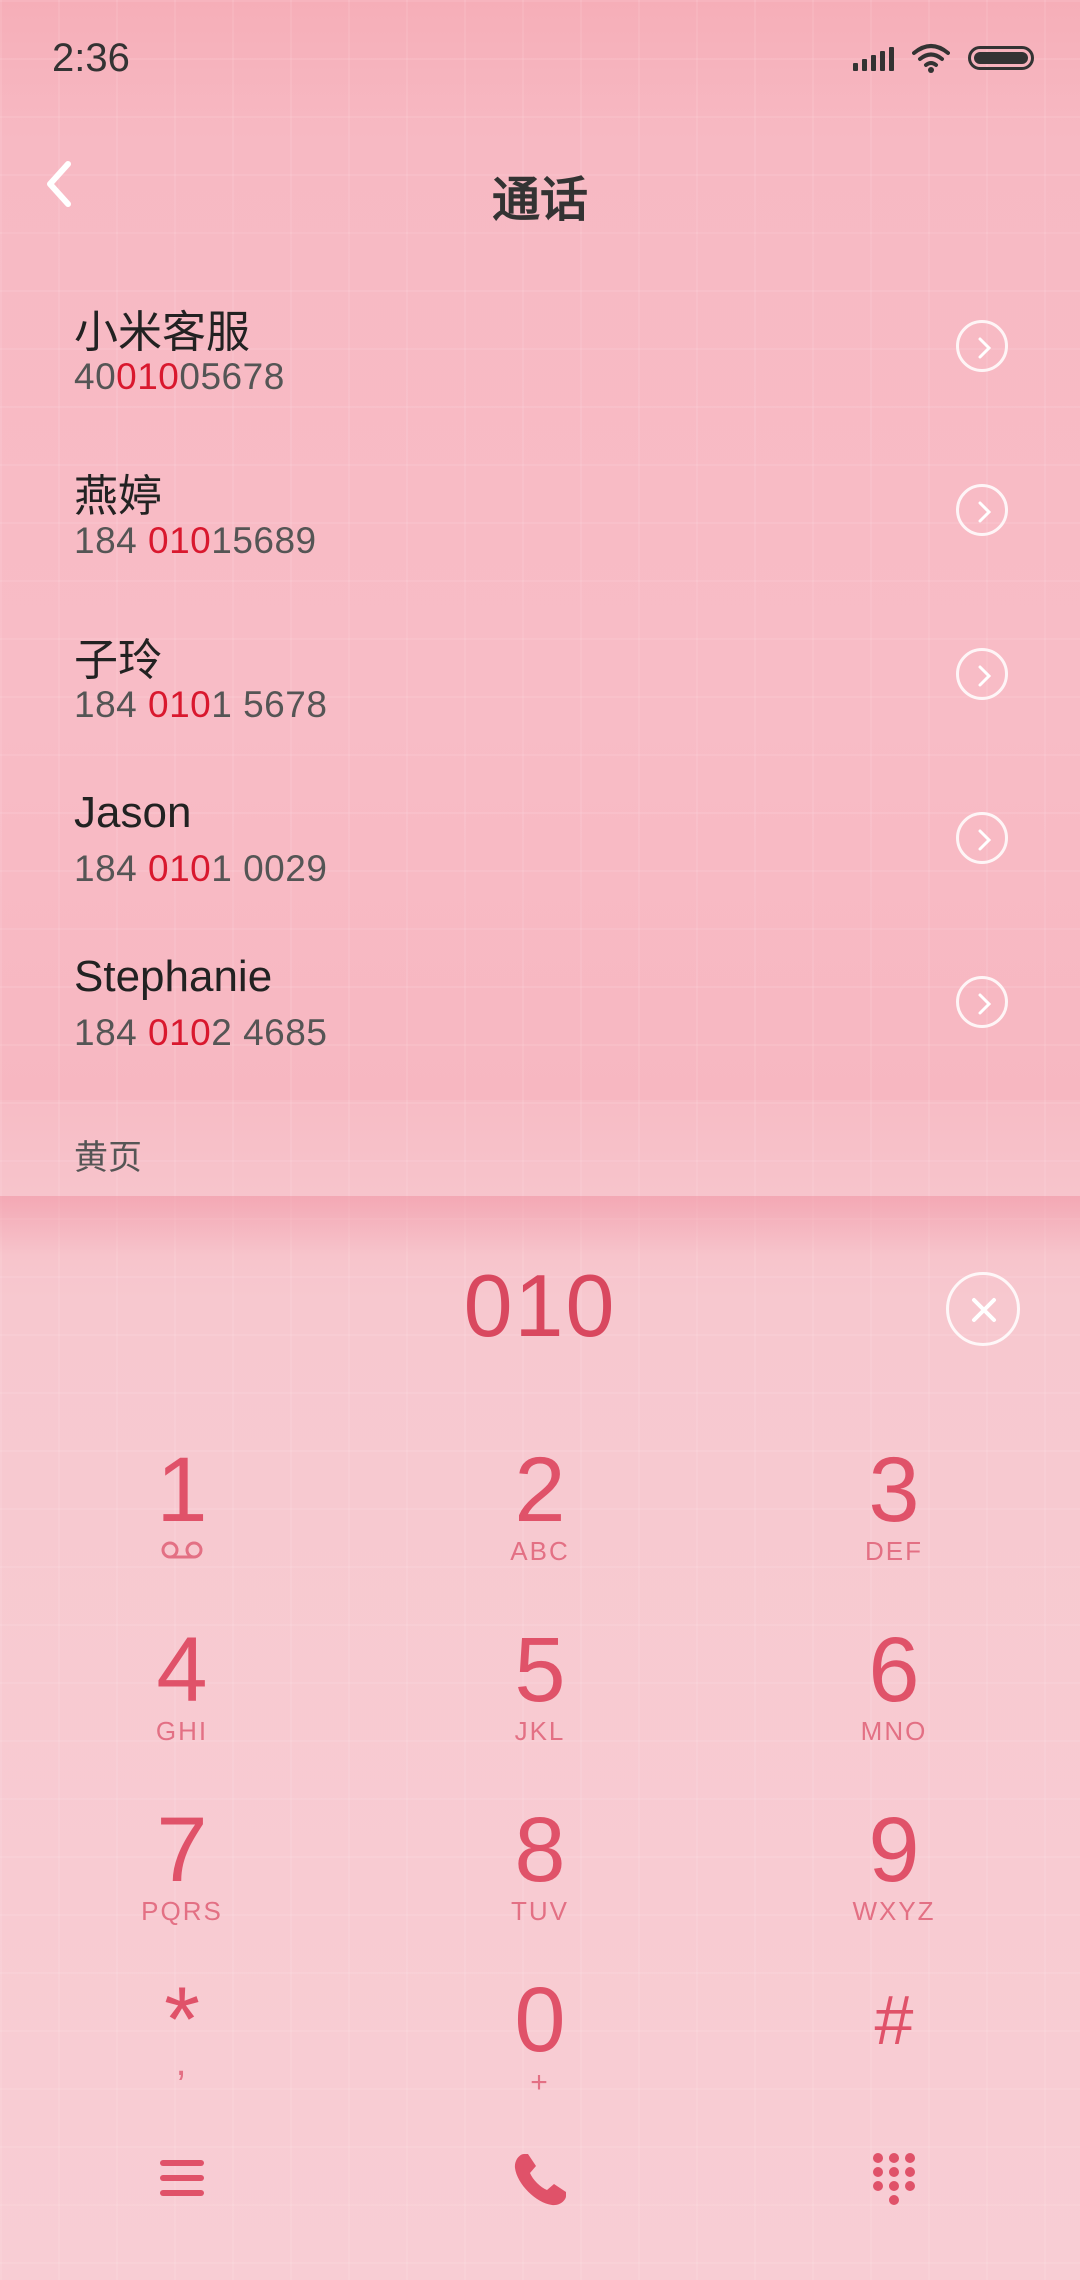 This screenshot has width=1080, height=2280. What do you see at coordinates (540, 1670) in the screenshot?
I see `key-digit: 5` at bounding box center [540, 1670].